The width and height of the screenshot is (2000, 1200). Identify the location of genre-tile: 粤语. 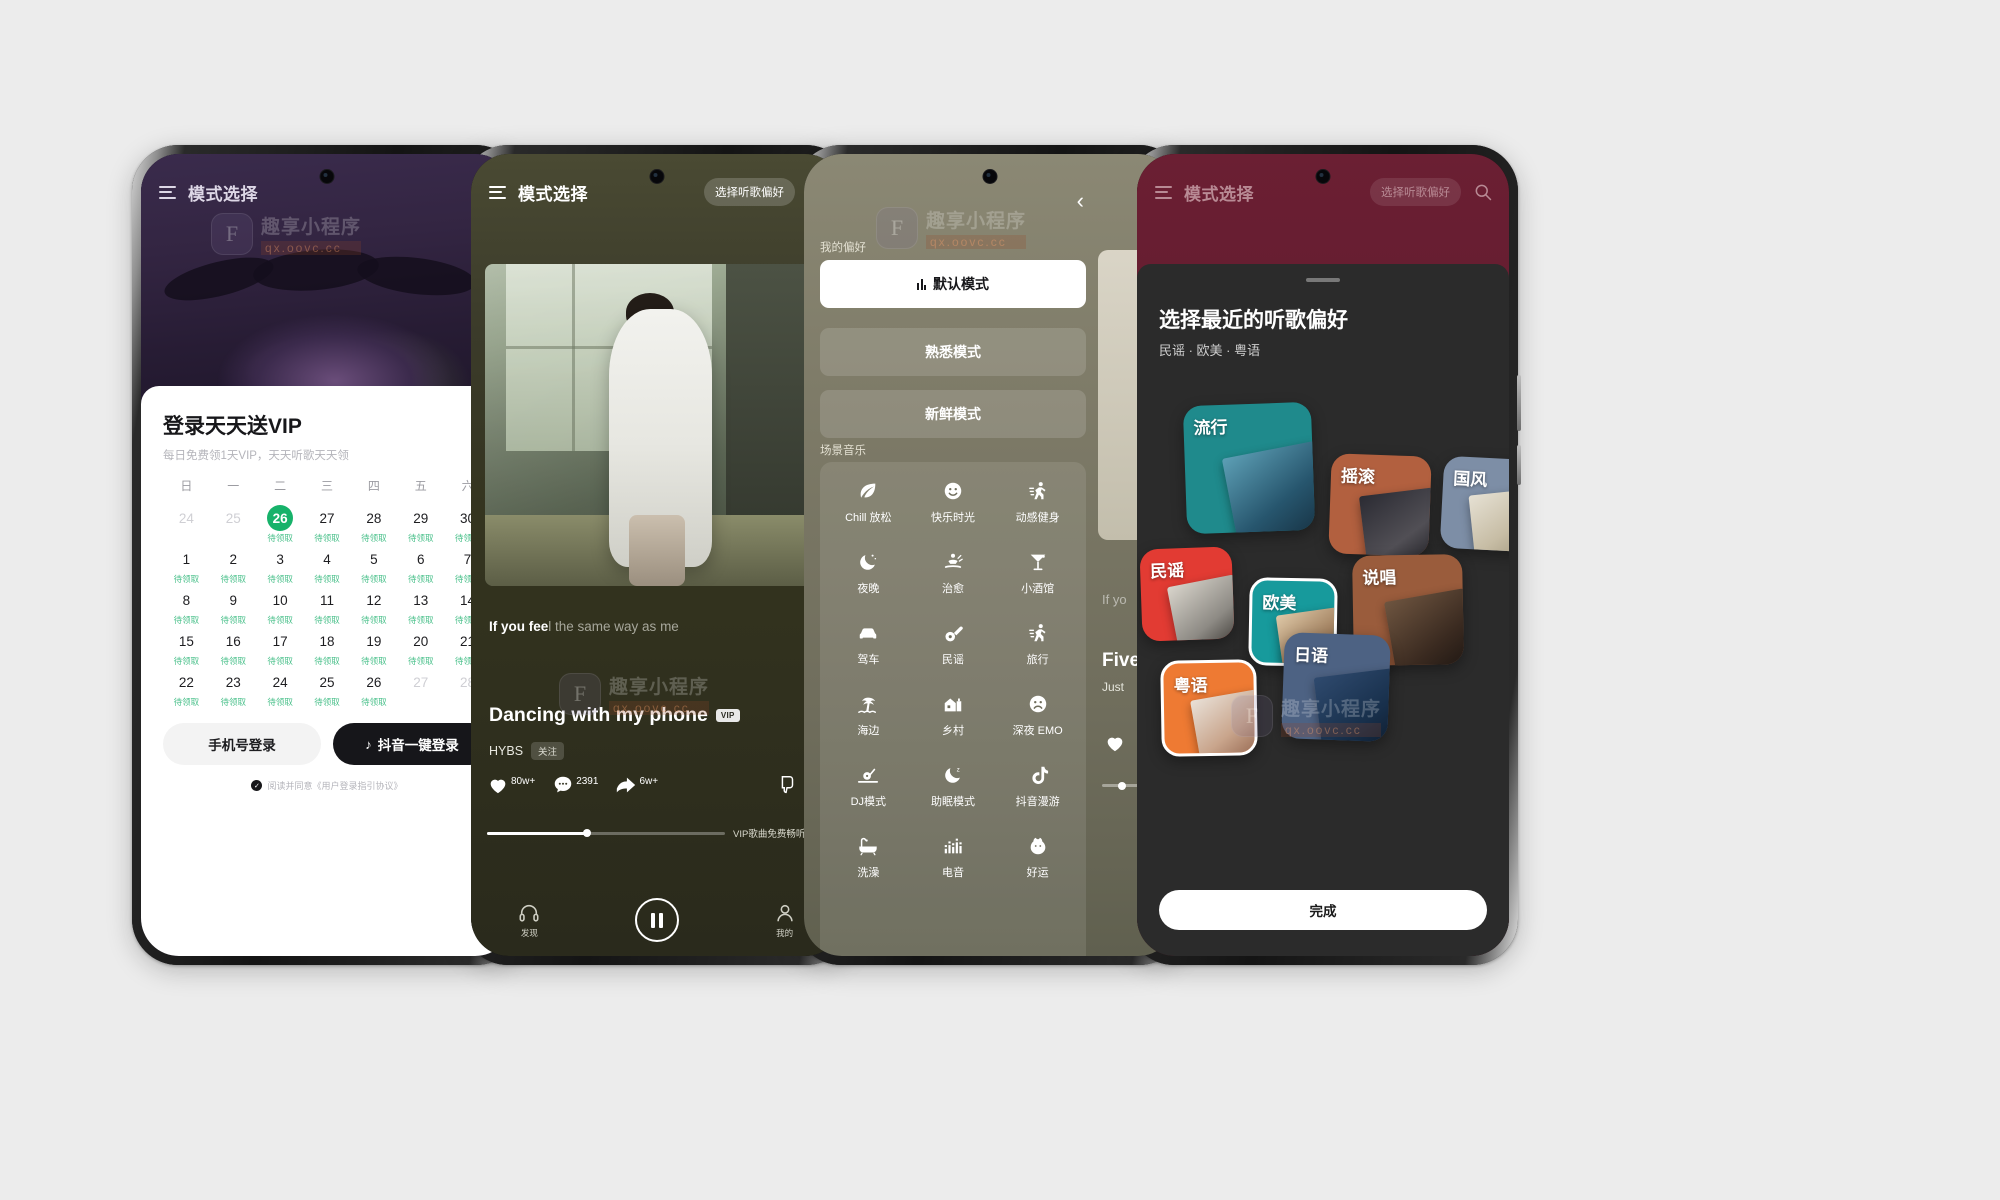
(1209, 708).